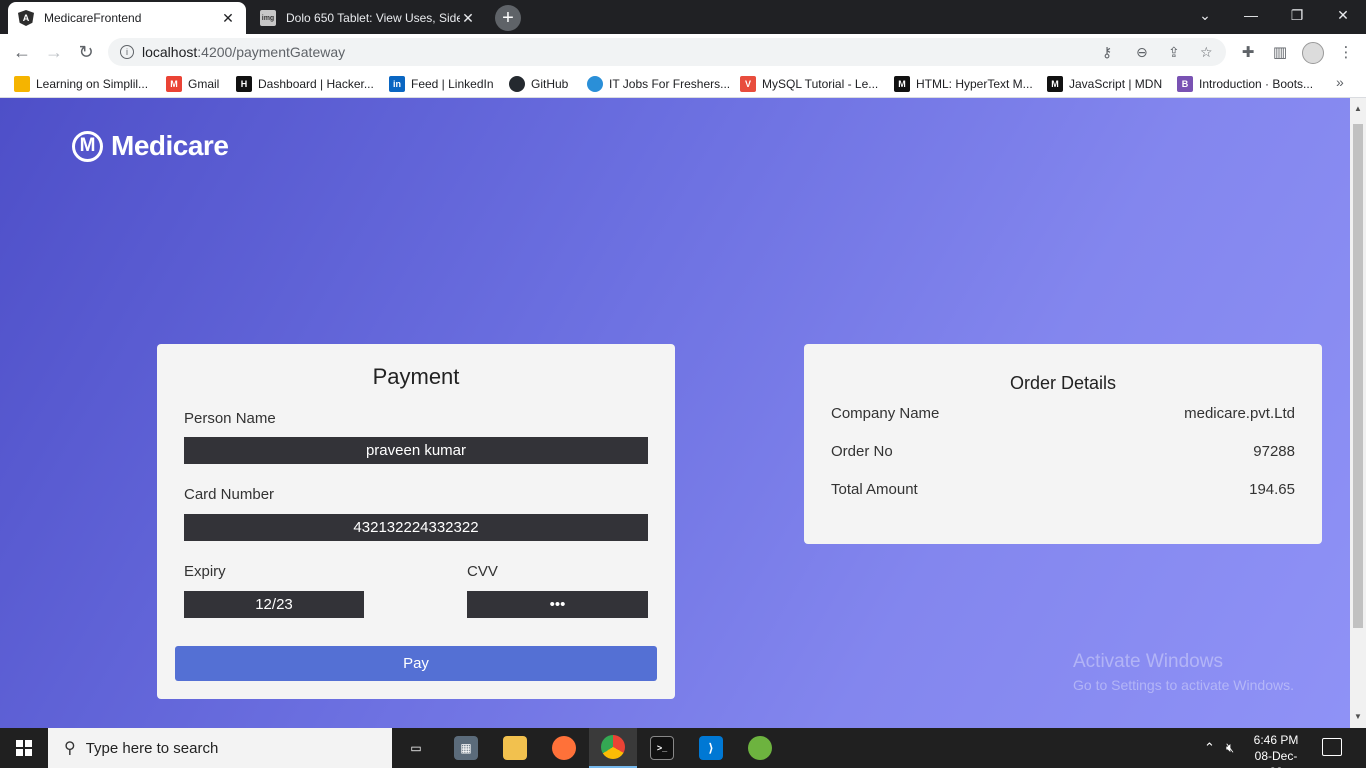 The image size is (1366, 768). I want to click on payment-title: Payment, so click(416, 376).